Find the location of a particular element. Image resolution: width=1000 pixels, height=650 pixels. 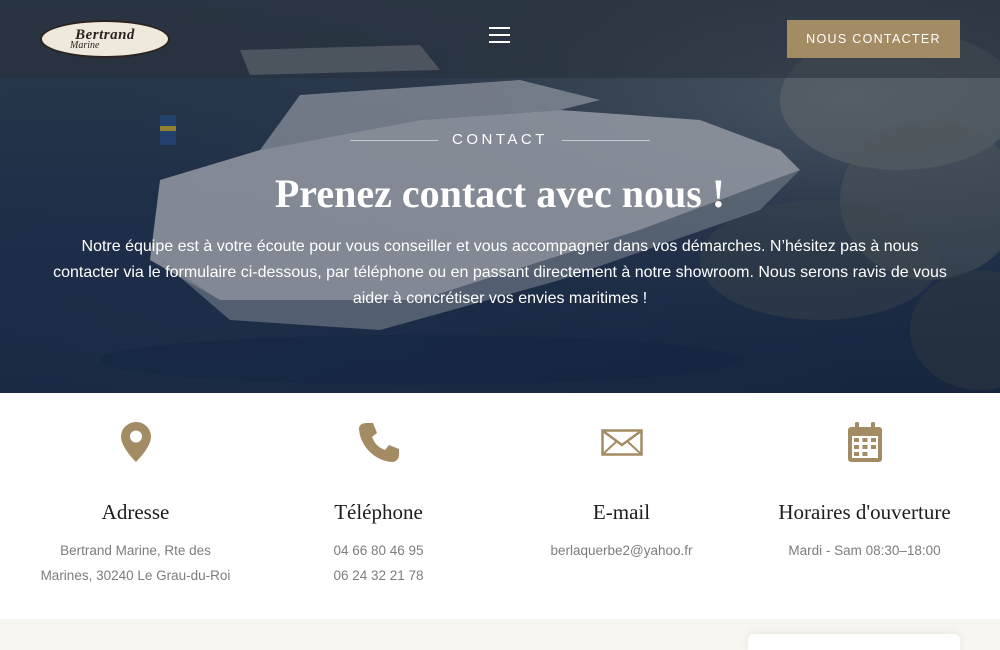

address-line2: Marines, 30240 Le Grau-du-Roi is located at coordinates (135, 575).